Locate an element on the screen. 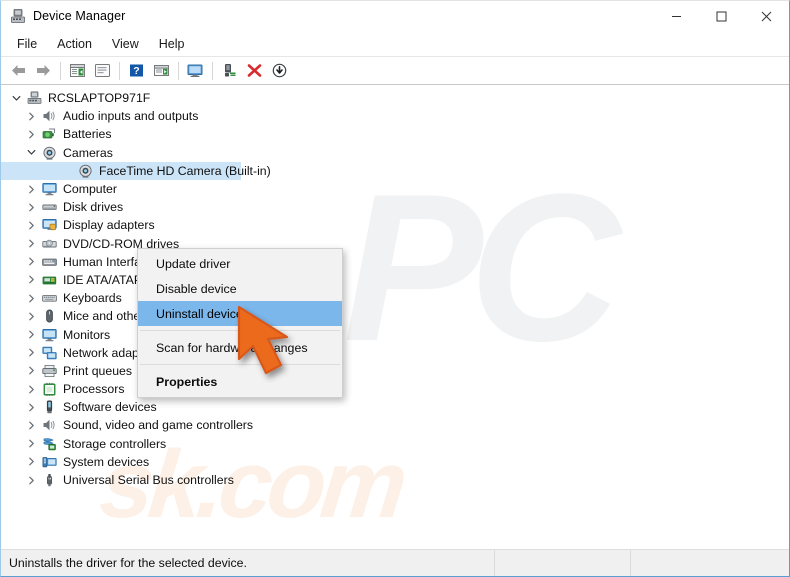 The height and width of the screenshot is (577, 790). tree-node: System devices is located at coordinates (395, 462).